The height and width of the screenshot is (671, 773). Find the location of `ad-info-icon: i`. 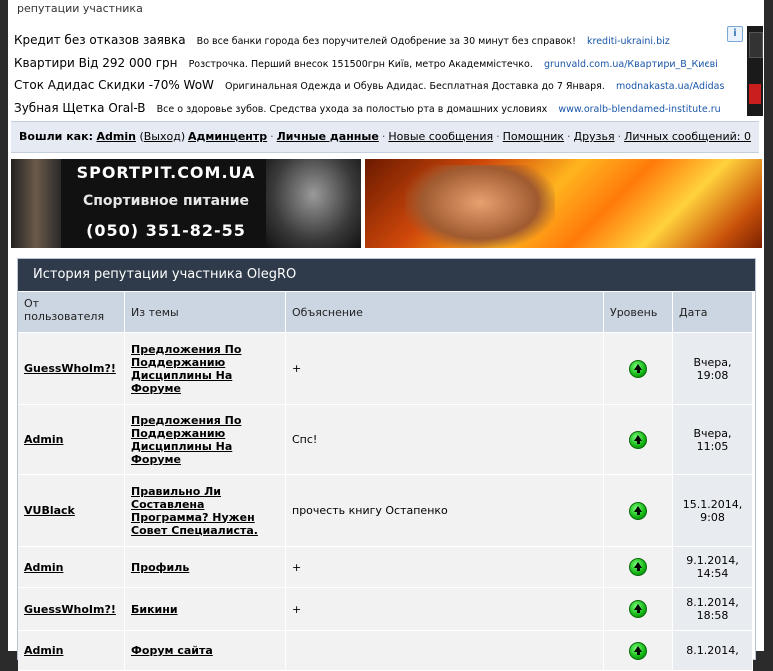

ad-info-icon: i is located at coordinates (735, 34).